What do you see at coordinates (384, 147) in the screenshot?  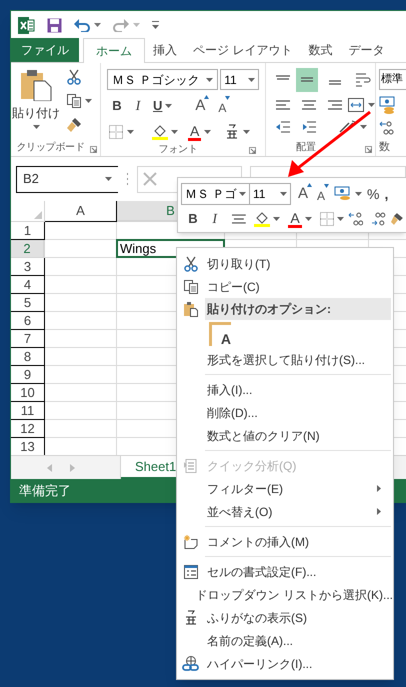 I see `group-label: 数` at bounding box center [384, 147].